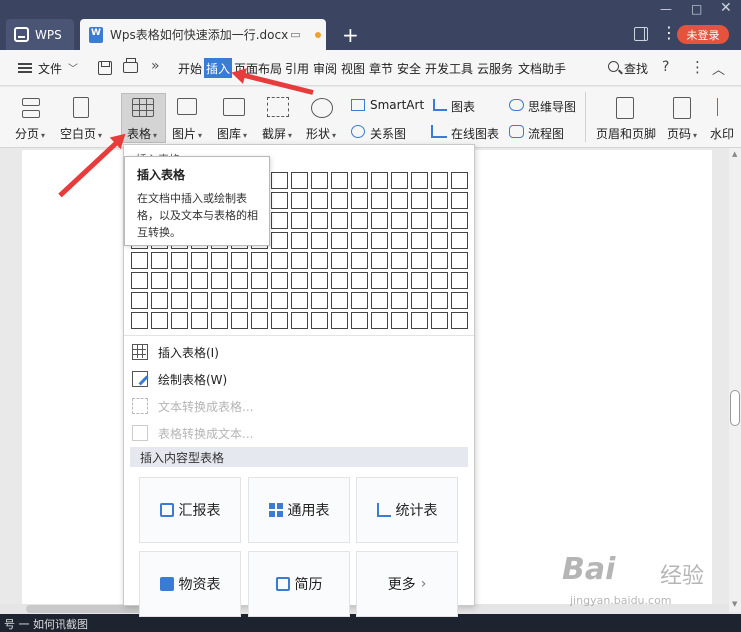 The width and height of the screenshot is (741, 632). What do you see at coordinates (73, 67) in the screenshot?
I see `chevron-down-icon: ﹀` at bounding box center [73, 67].